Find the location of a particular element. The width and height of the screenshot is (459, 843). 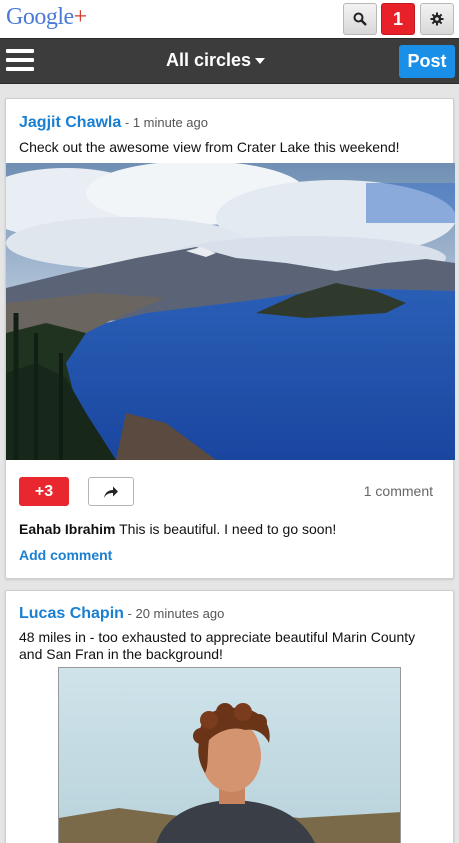

plus-count: +3 is located at coordinates (44, 491).